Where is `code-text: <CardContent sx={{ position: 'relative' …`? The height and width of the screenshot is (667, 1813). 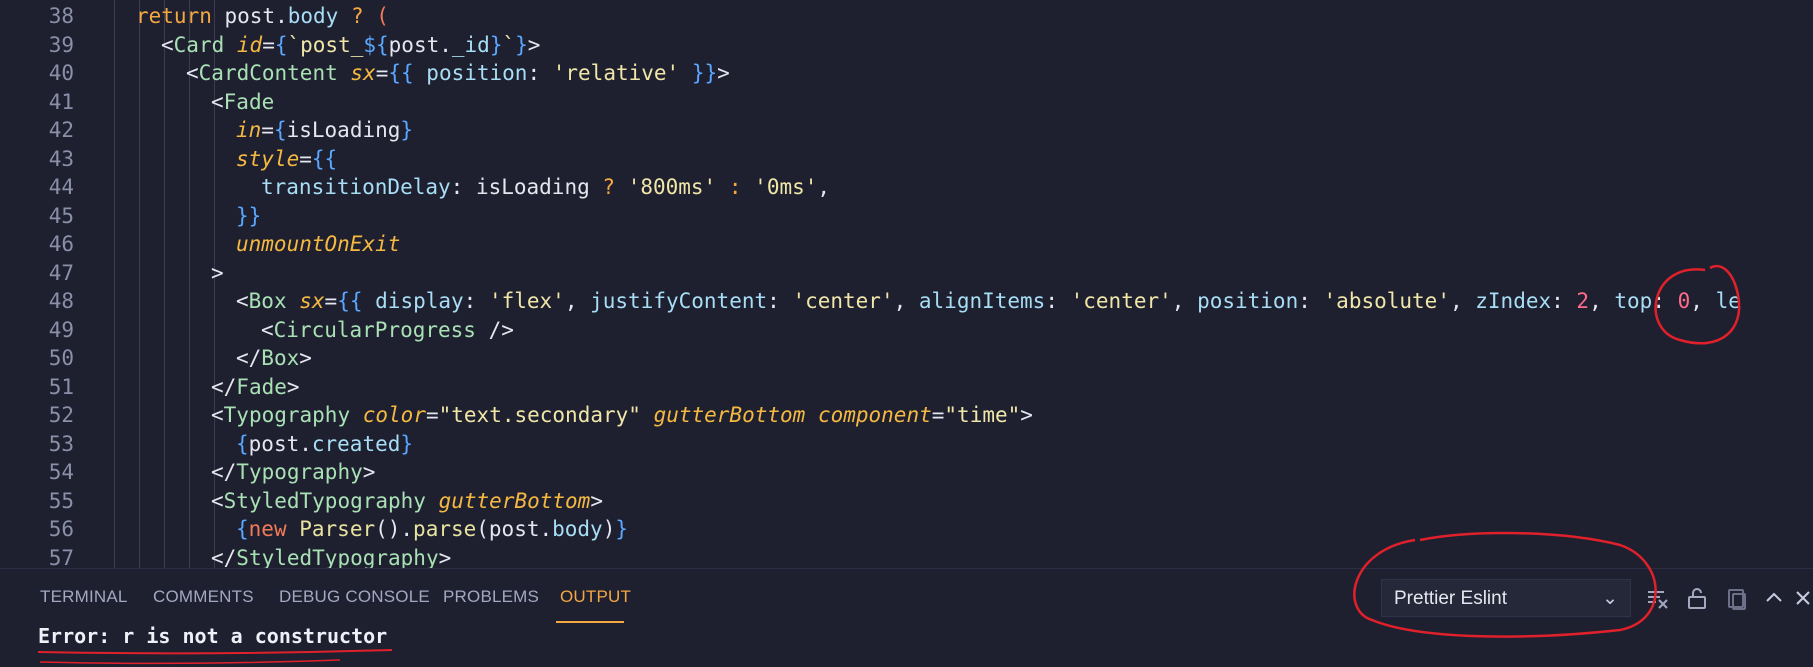
code-text: <CardContent sx={{ position: 'relative' … is located at coordinates (458, 73).